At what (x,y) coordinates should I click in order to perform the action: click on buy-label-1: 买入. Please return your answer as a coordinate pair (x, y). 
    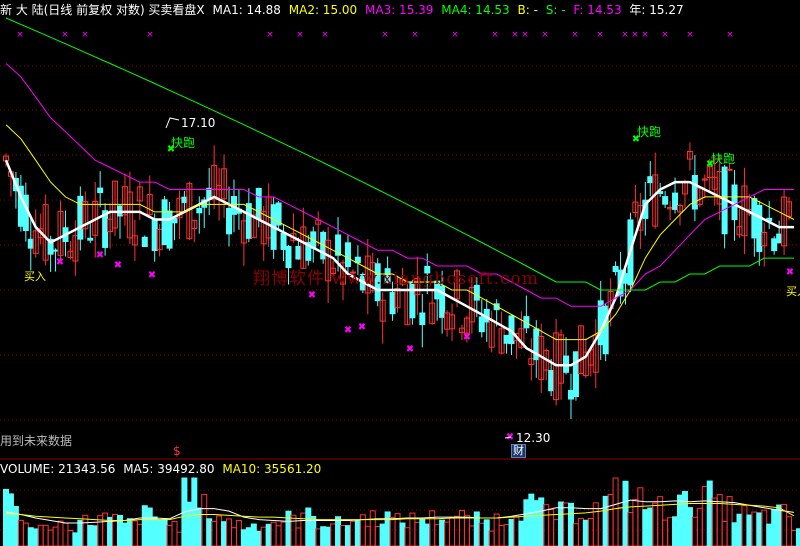
    Looking at the image, I should click on (35, 276).